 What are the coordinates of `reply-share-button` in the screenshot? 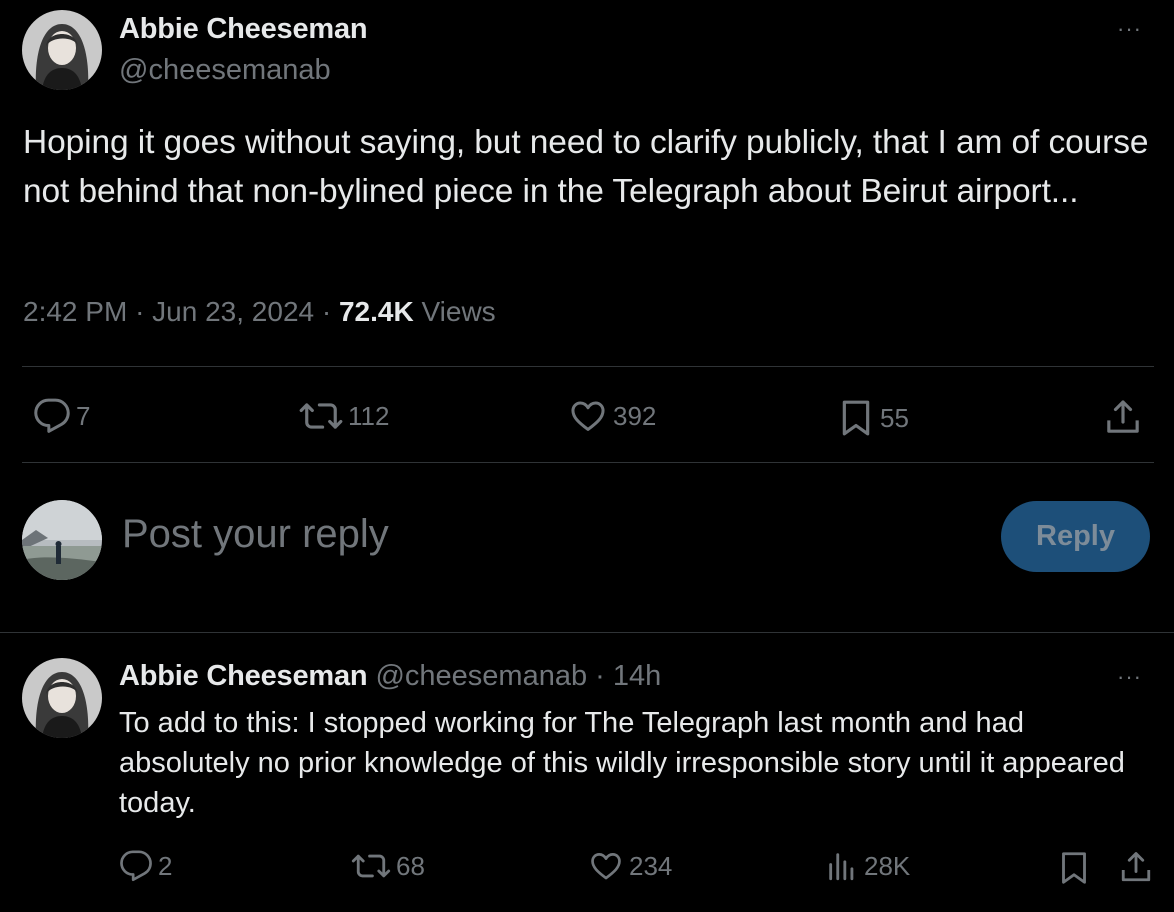 It's located at (1136, 867).